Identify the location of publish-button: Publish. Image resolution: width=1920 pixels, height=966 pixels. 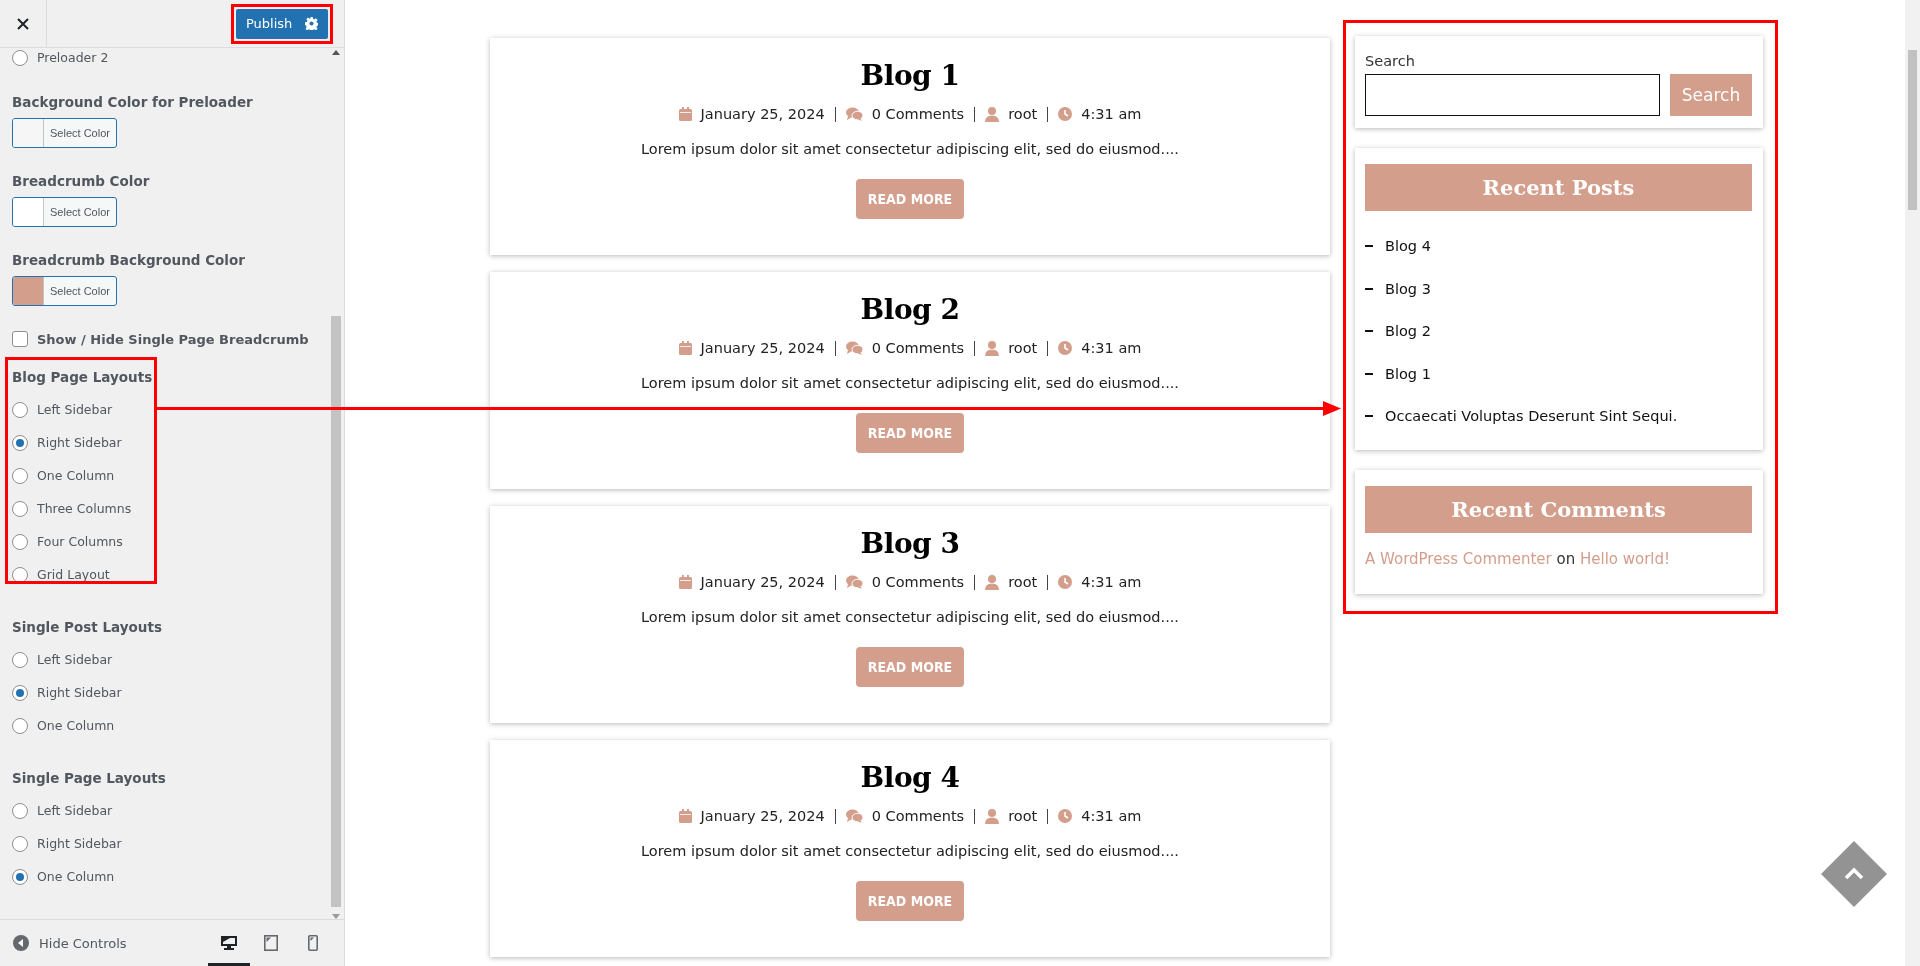
(282, 23).